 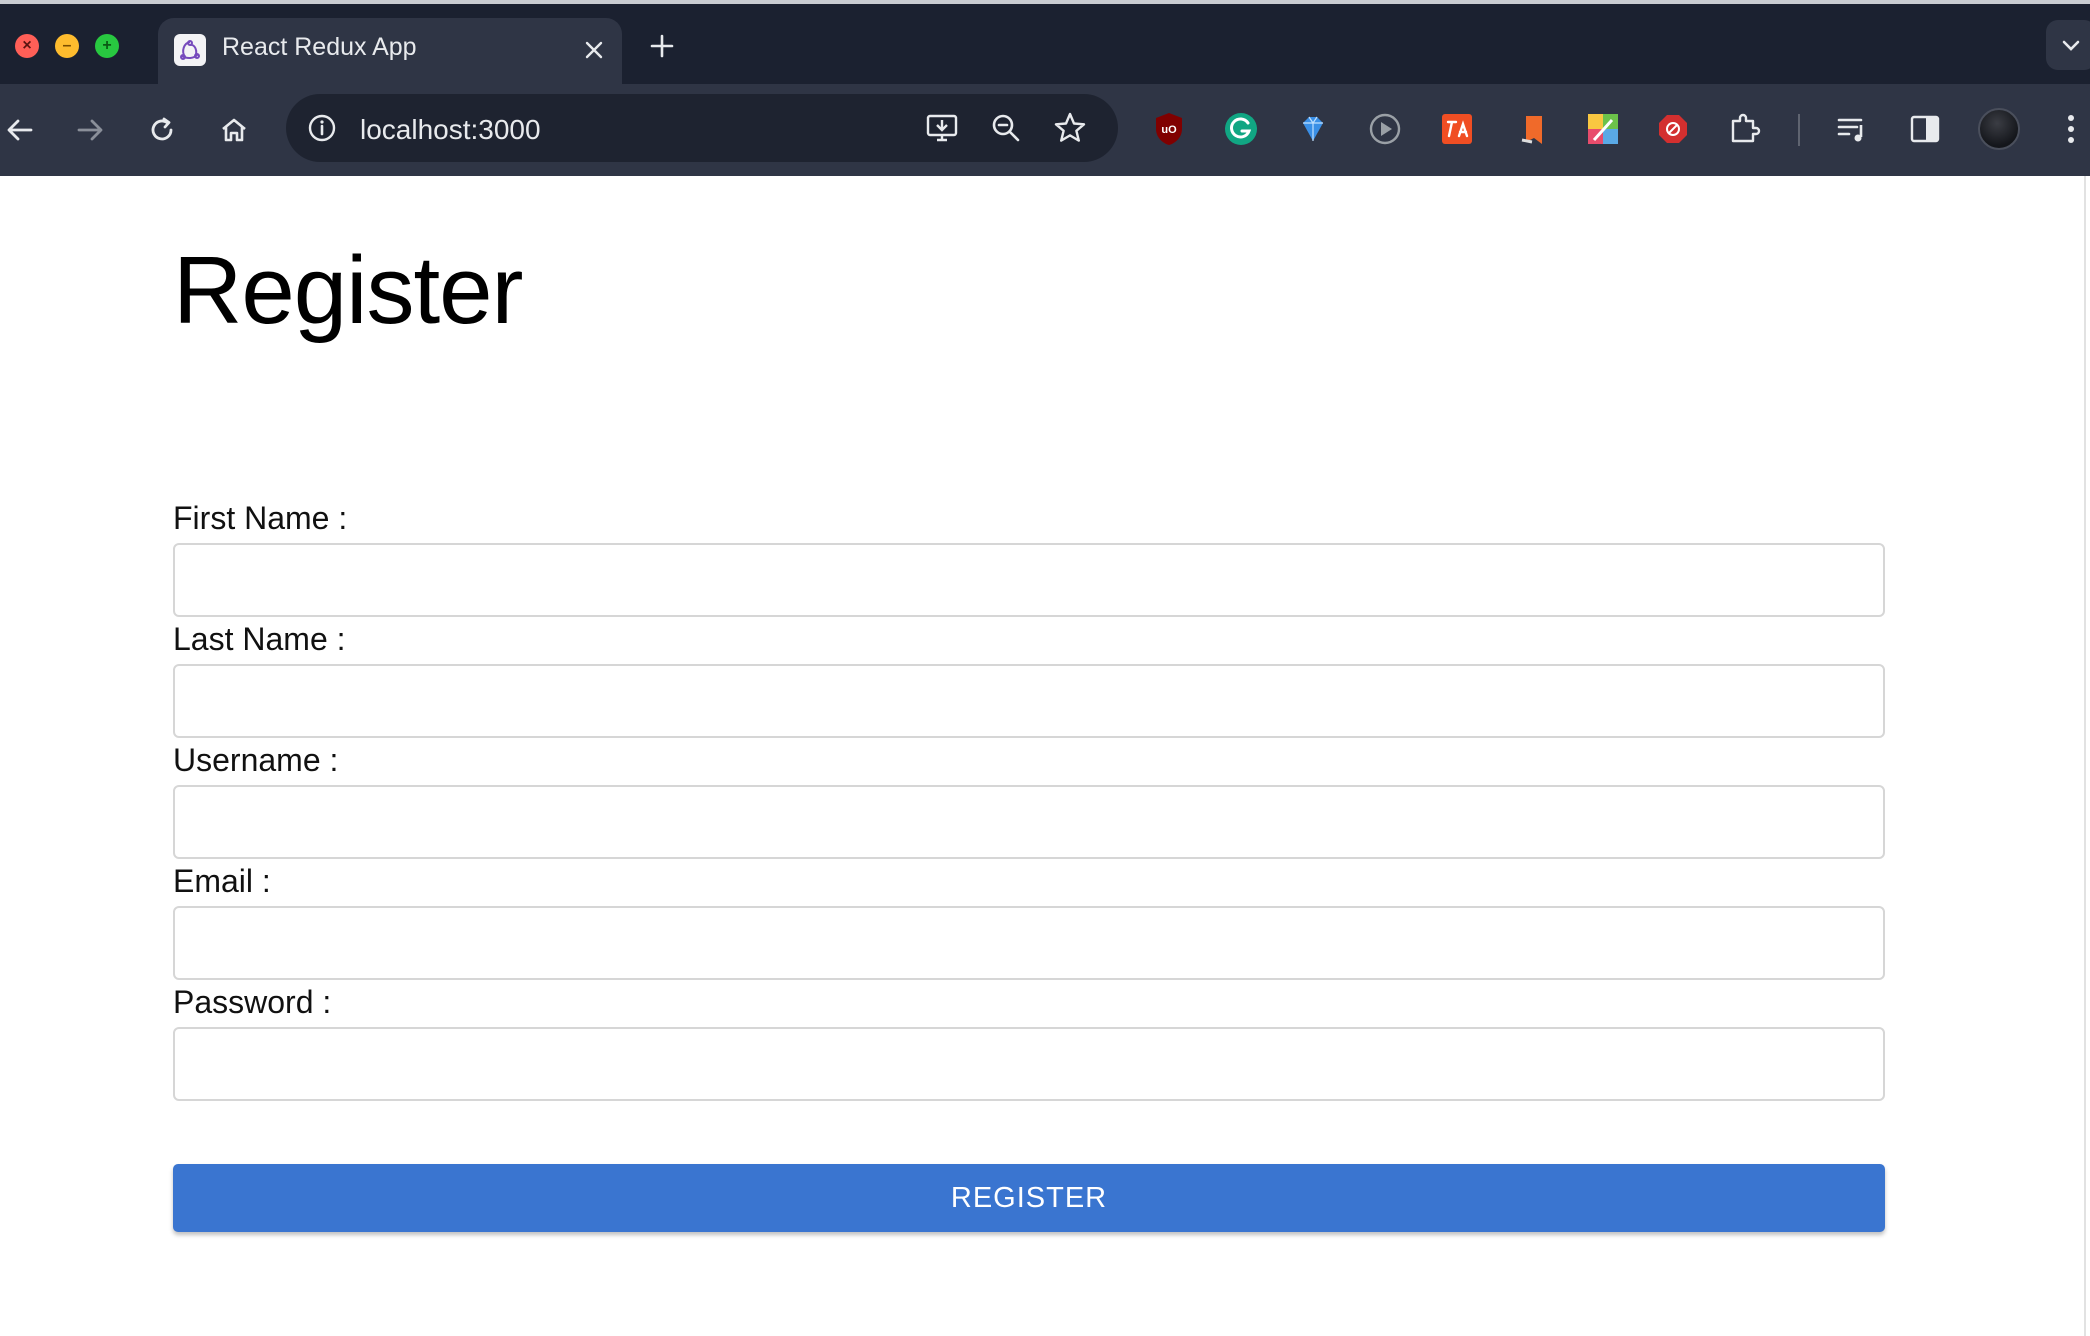 I want to click on tab-close-icon, so click(x=594, y=50).